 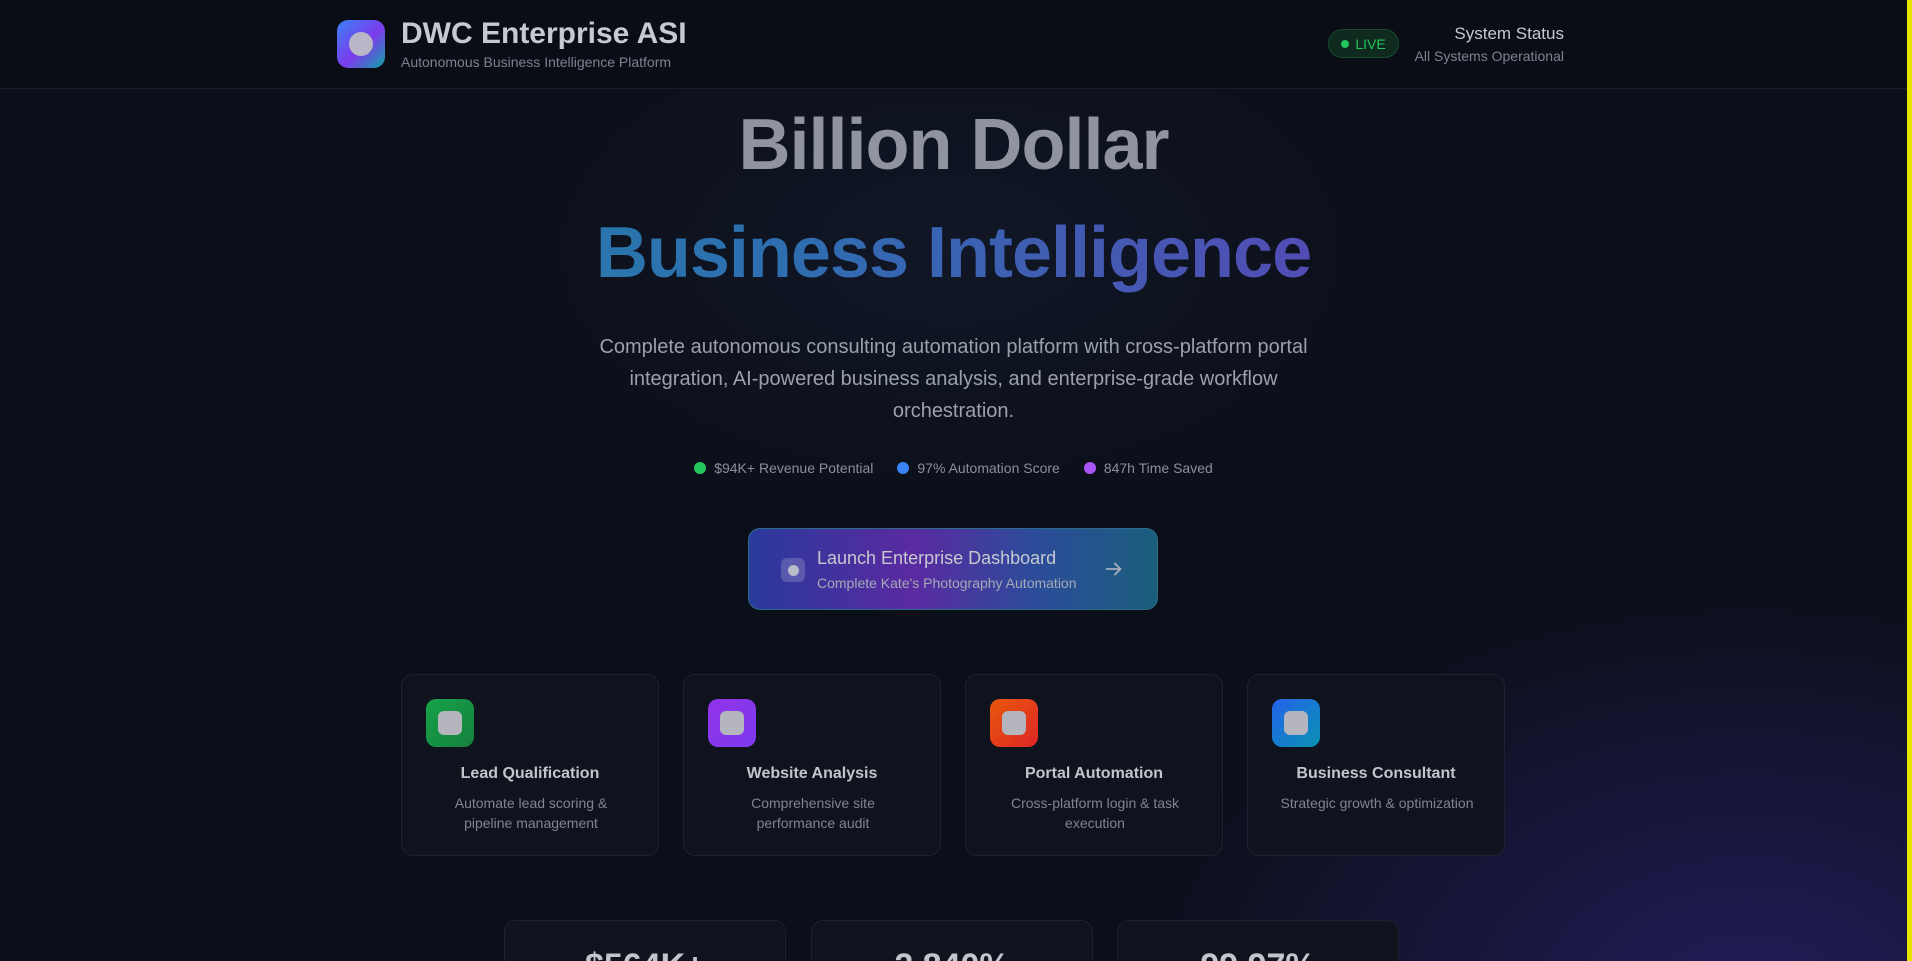 What do you see at coordinates (1089, 468) in the screenshot?
I see `purple-dot-icon` at bounding box center [1089, 468].